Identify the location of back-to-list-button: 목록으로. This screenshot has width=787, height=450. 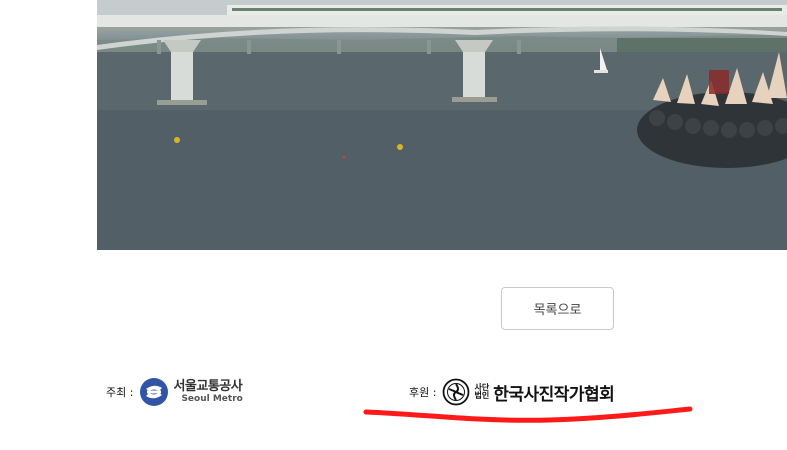
(557, 308).